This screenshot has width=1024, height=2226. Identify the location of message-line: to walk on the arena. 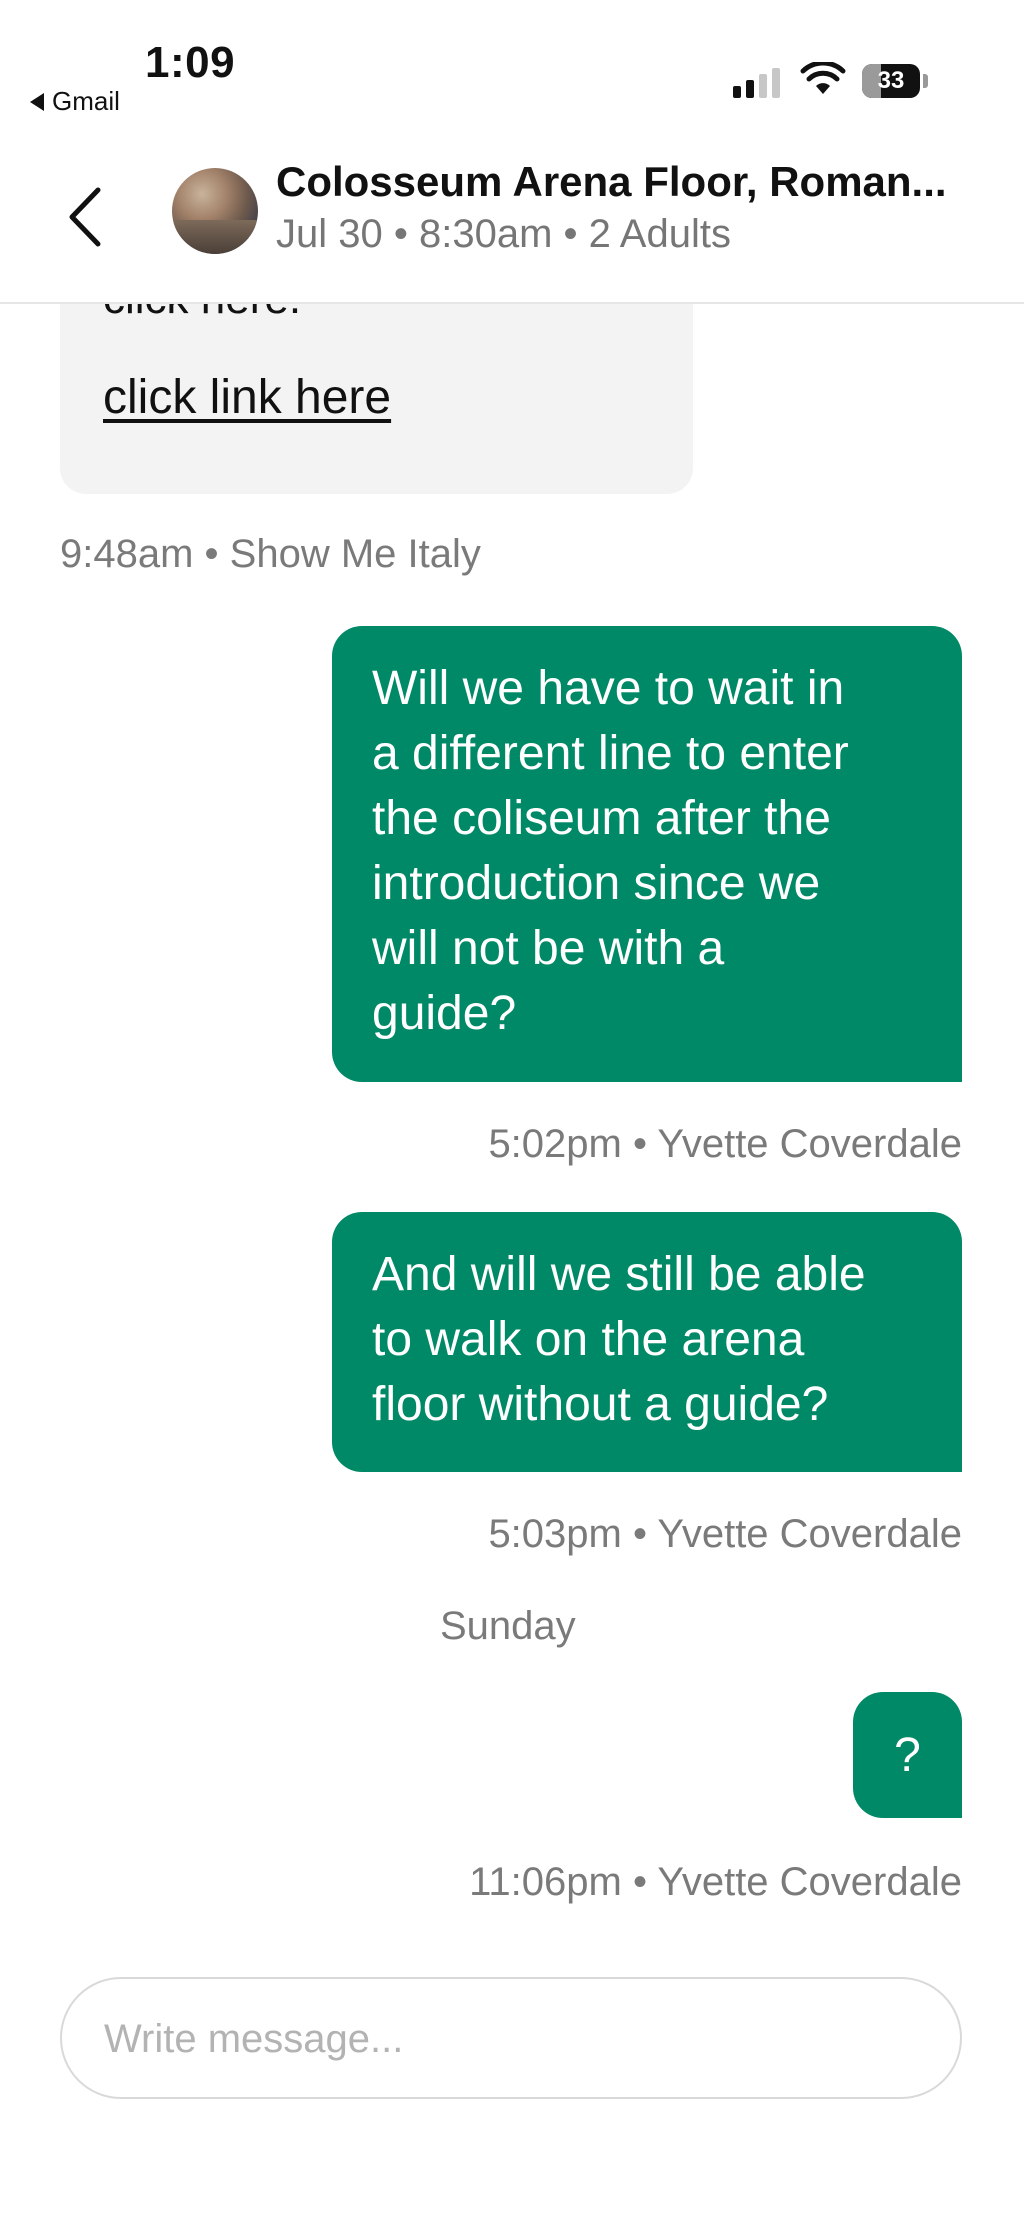
(588, 1339).